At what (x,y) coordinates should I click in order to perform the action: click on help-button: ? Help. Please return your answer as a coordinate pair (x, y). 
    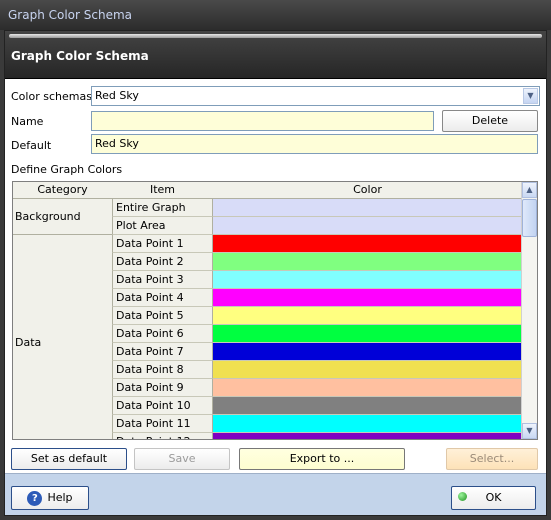
    Looking at the image, I should click on (50, 498).